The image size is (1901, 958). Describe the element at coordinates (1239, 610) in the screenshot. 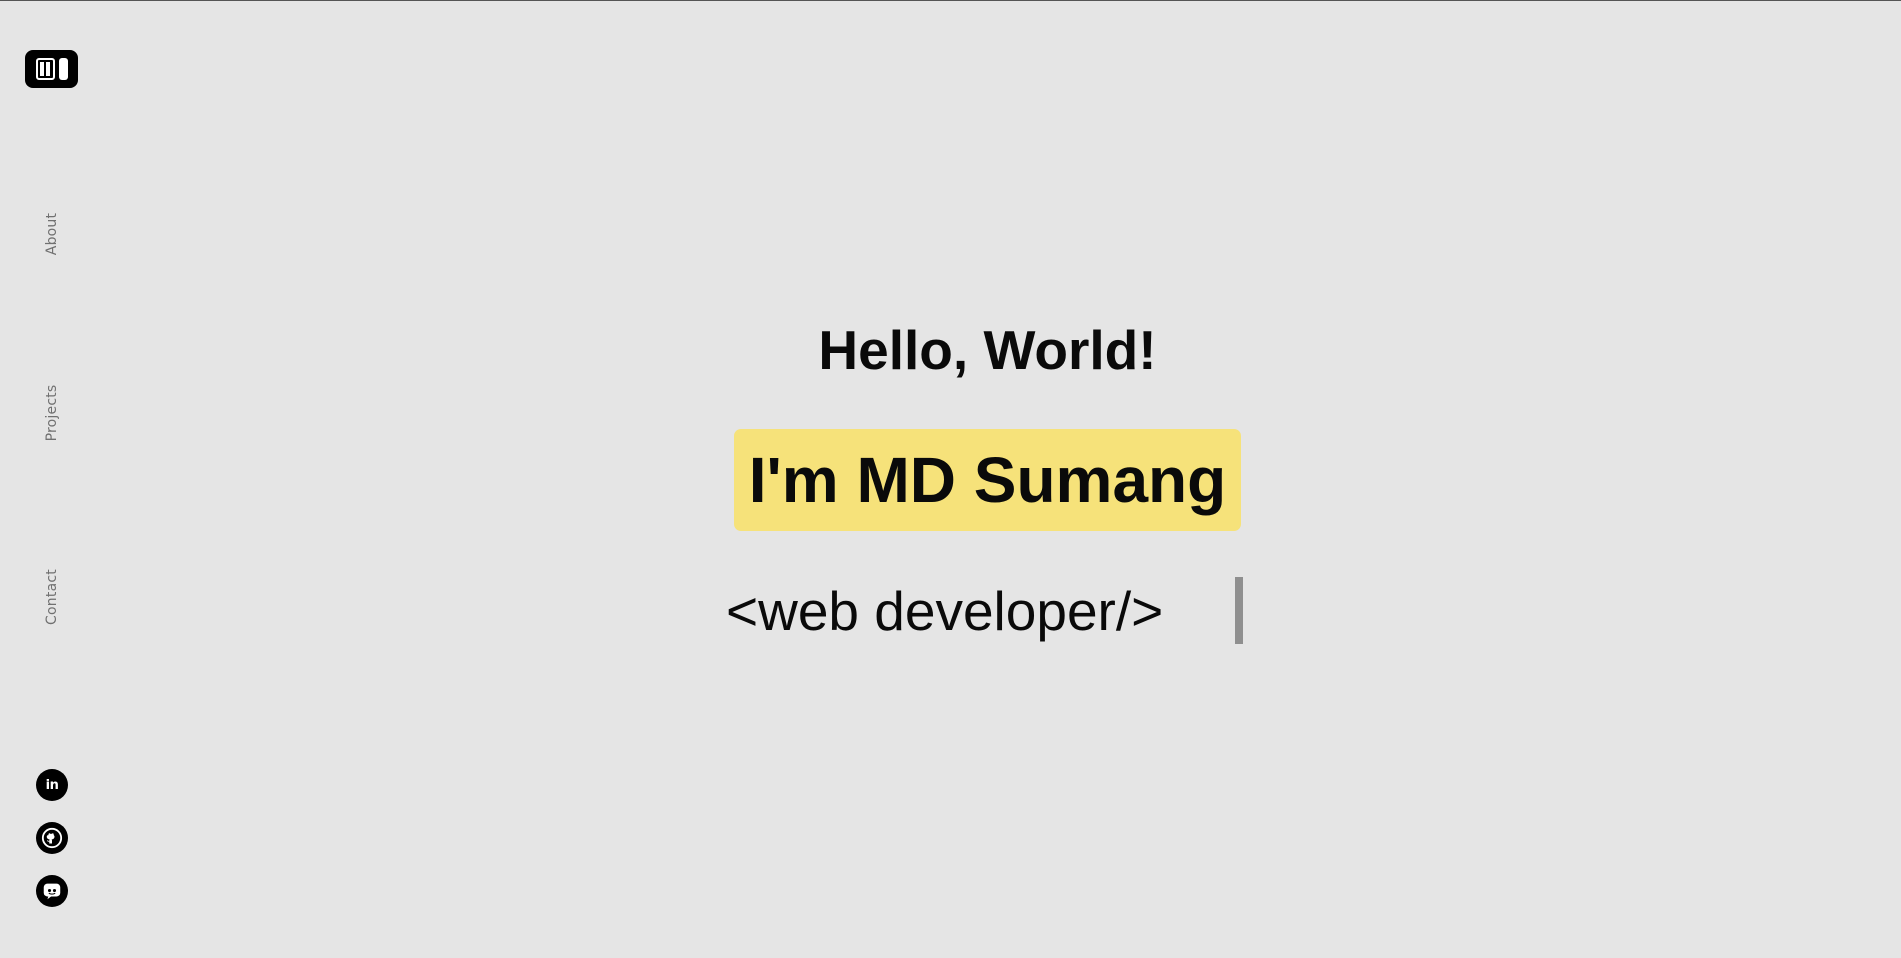

I see `typing-cursor` at that location.